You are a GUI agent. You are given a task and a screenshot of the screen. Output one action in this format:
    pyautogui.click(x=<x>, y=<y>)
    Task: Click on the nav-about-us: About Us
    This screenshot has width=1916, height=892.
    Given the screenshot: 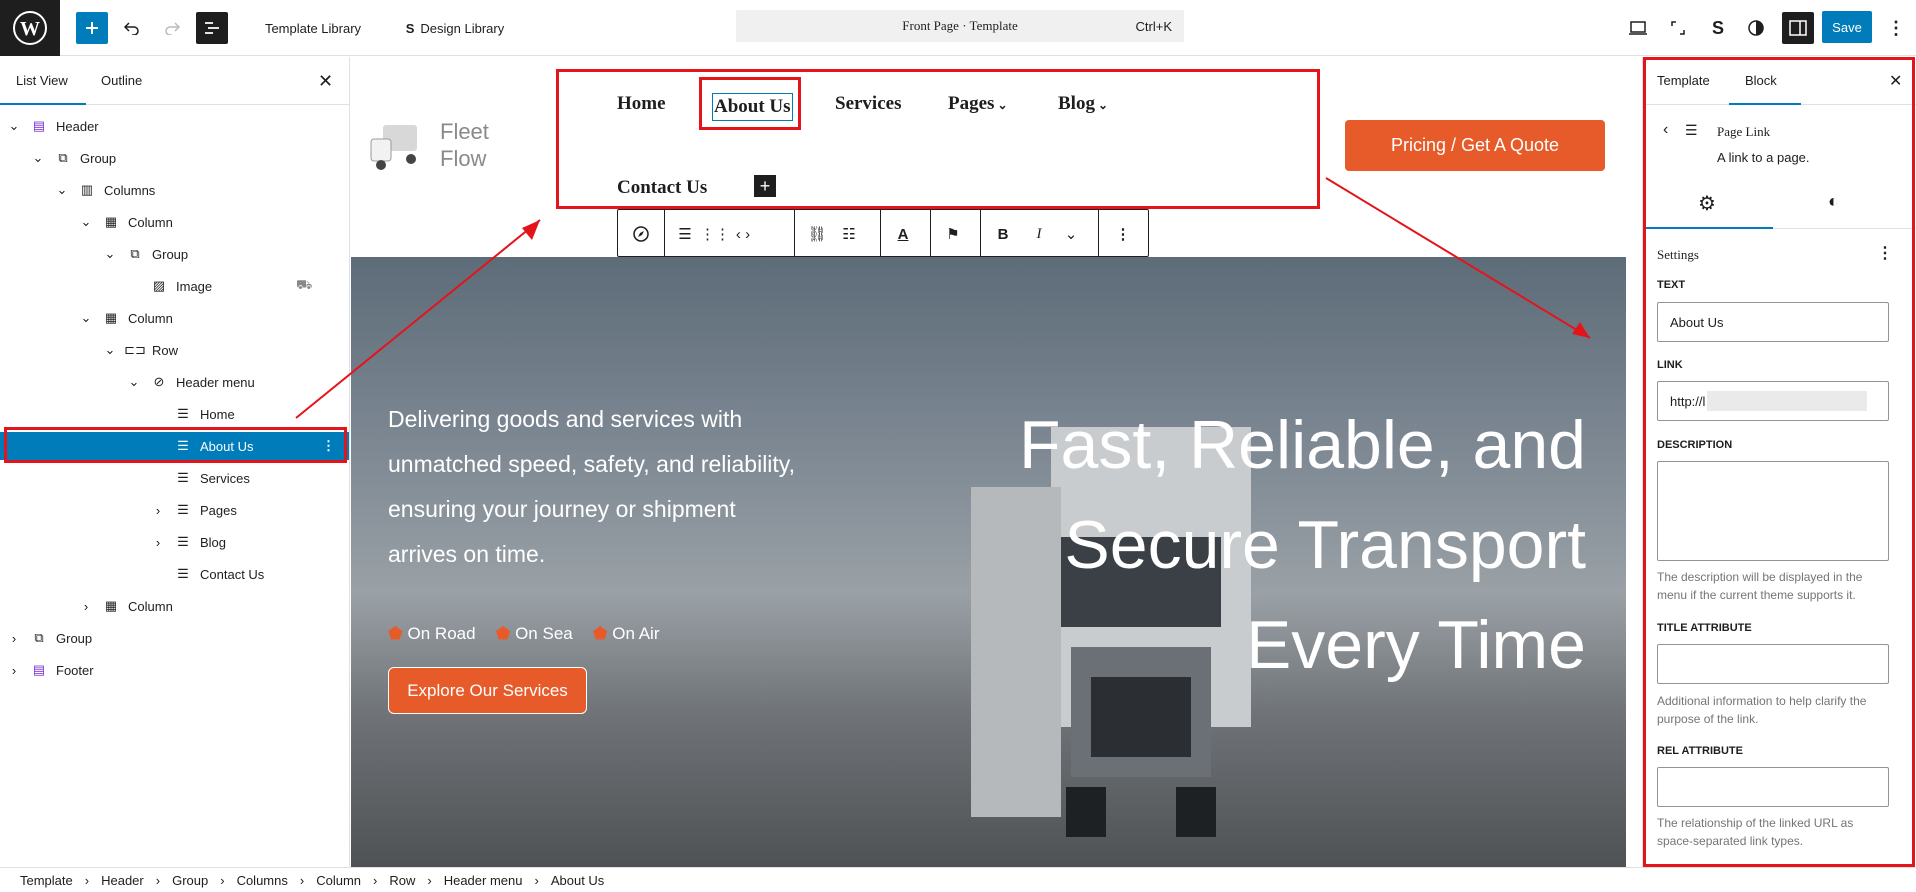 What is the action you would take?
    pyautogui.click(x=752, y=107)
    